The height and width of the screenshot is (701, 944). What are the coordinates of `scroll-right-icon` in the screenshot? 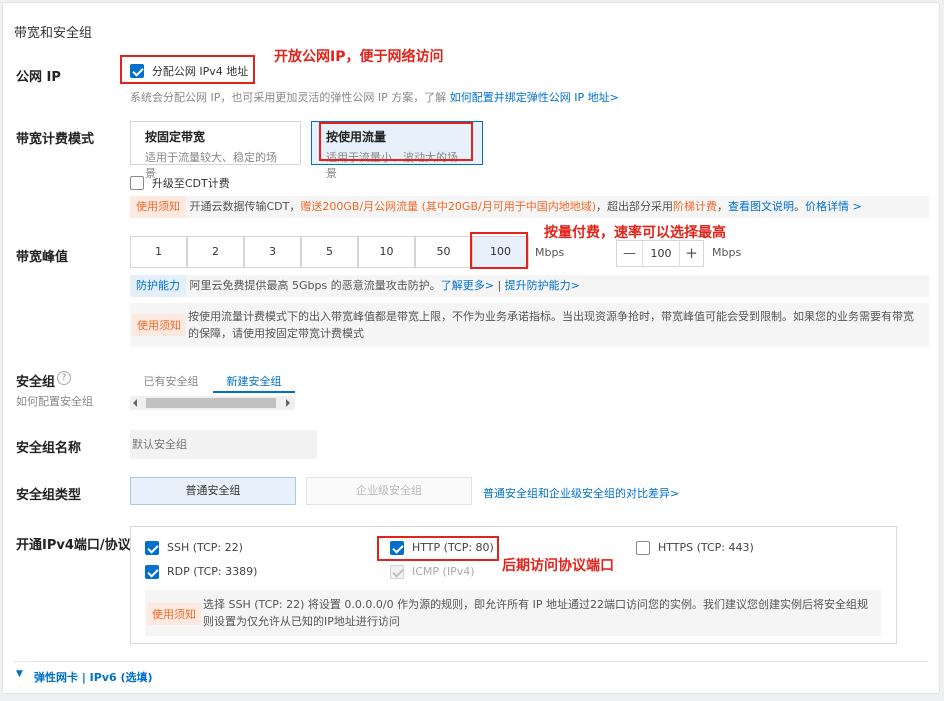 It's located at (288, 403).